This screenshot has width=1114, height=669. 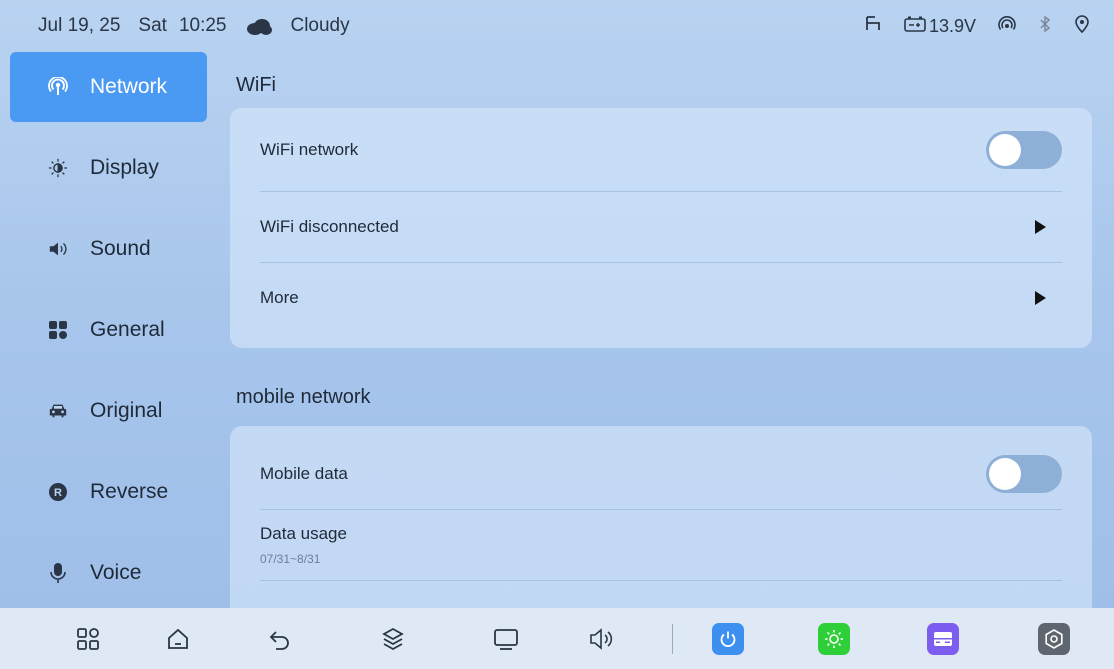 I want to click on seat-icon, so click(x=873, y=26).